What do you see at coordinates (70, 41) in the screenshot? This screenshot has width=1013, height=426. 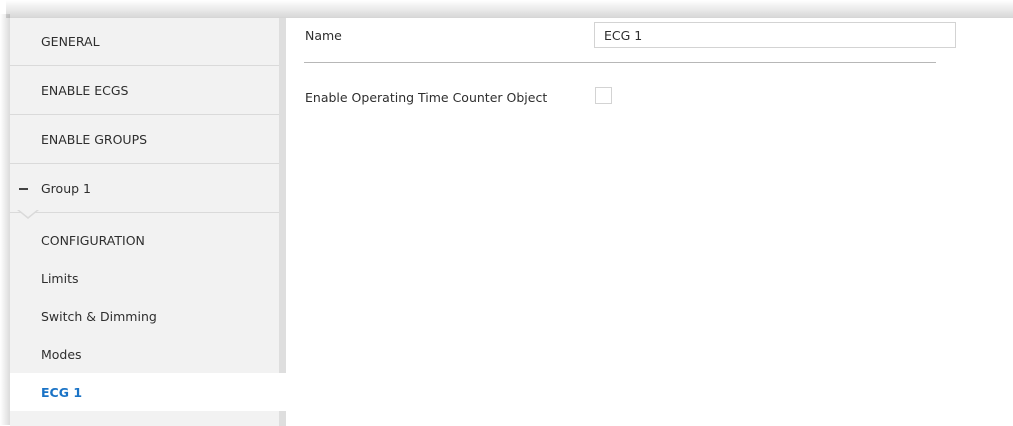 I see `sidebar-item-label: GENERAL` at bounding box center [70, 41].